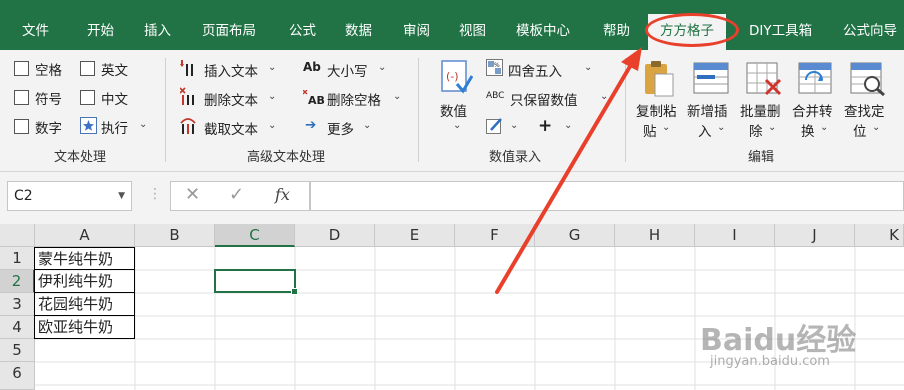  What do you see at coordinates (48, 71) in the screenshot?
I see `checkbox-label-space: 空格` at bounding box center [48, 71].